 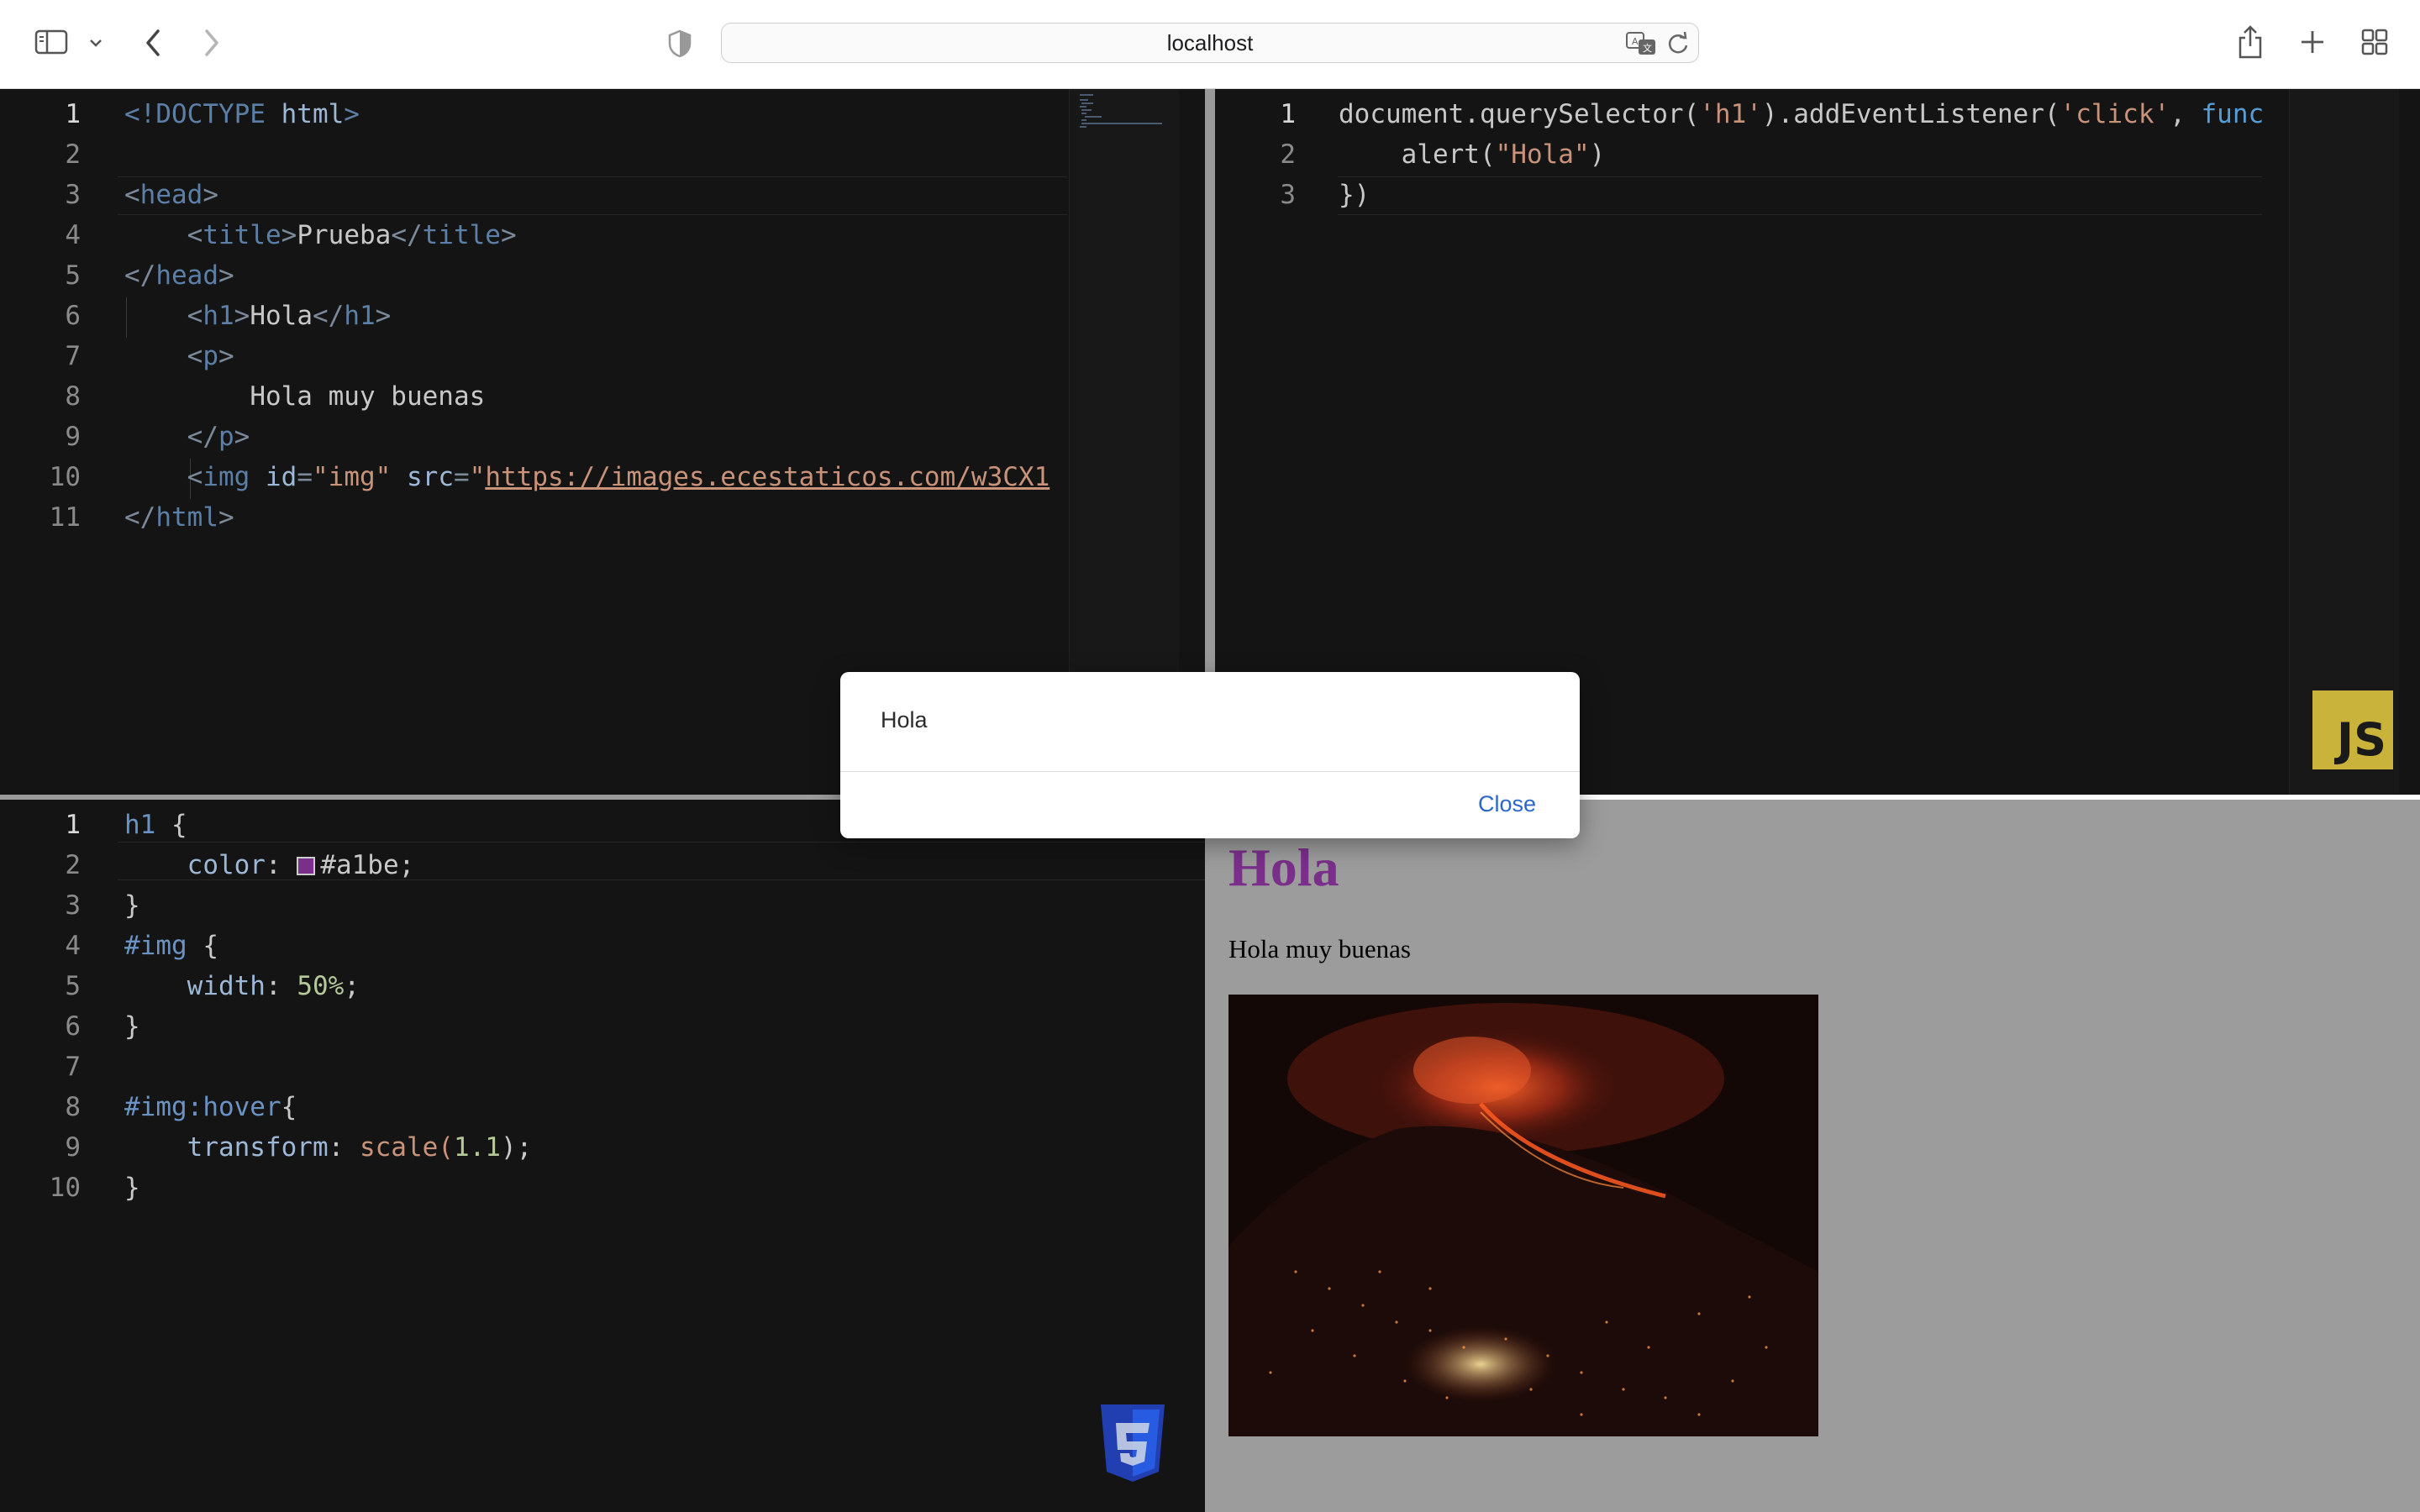 I want to click on privacy-shield-icon, so click(x=680, y=43).